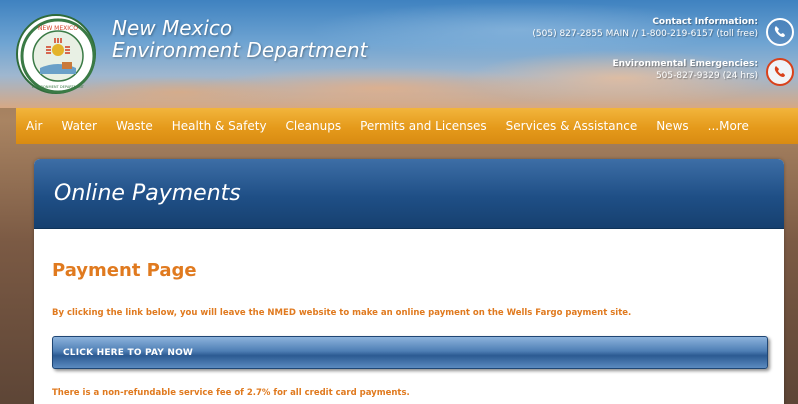 The image size is (798, 404). Describe the element at coordinates (240, 50) in the screenshot. I see `site-title-line2: Environment Department` at that location.